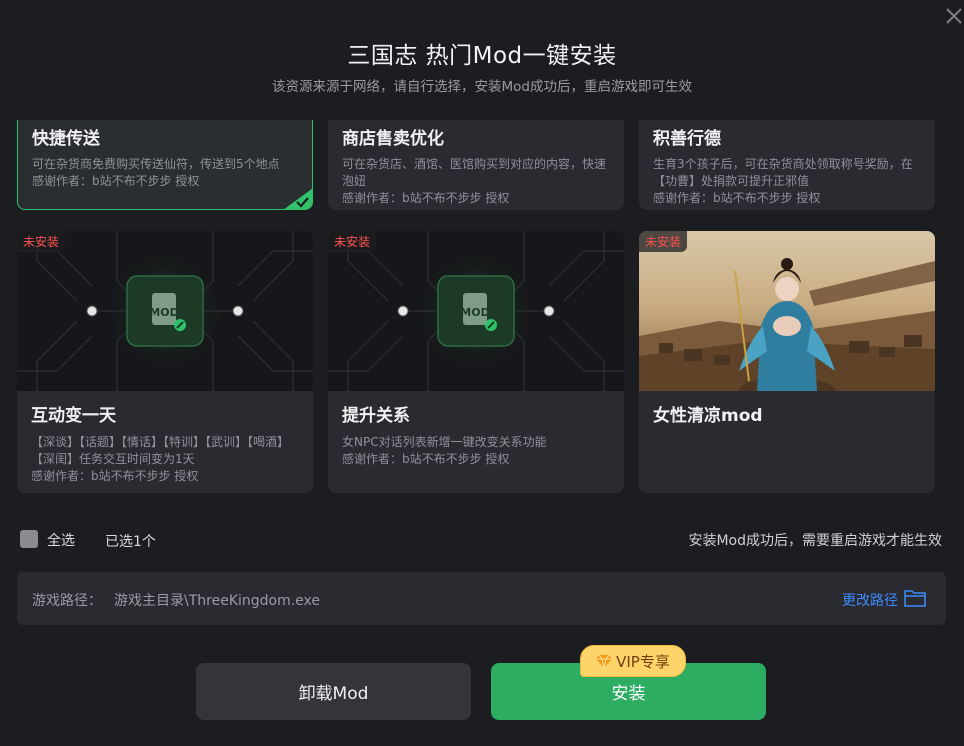 The image size is (964, 746). What do you see at coordinates (393, 139) in the screenshot?
I see `mod-name: 商店售卖优化` at bounding box center [393, 139].